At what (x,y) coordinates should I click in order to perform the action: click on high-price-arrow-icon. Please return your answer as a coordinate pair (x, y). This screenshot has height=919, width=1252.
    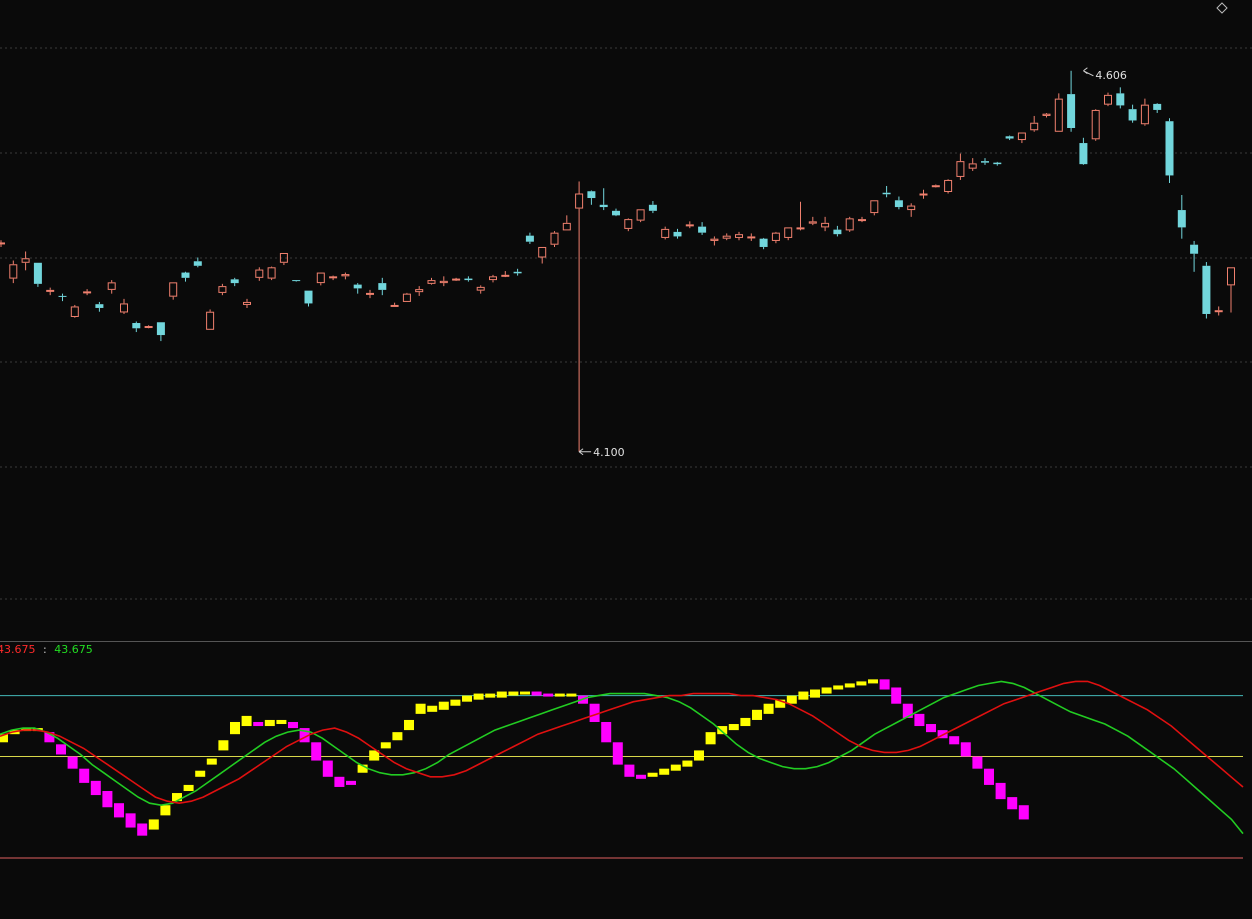
    Looking at the image, I should click on (1088, 72).